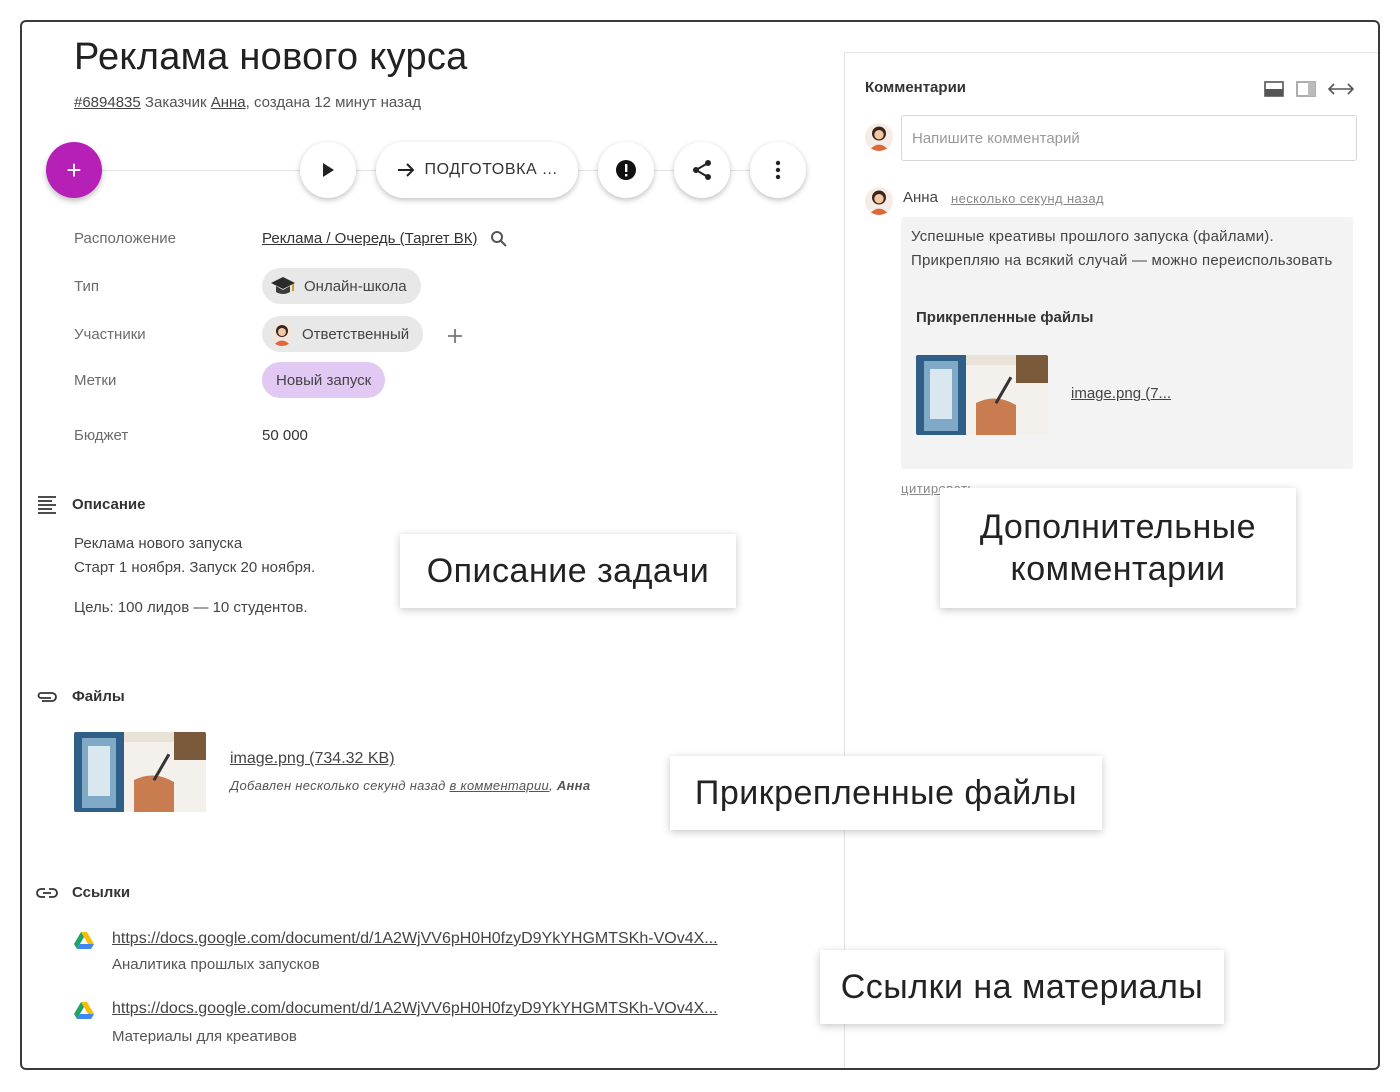 This screenshot has height=1092, width=1400. I want to click on paperclip-icon, so click(47, 697).